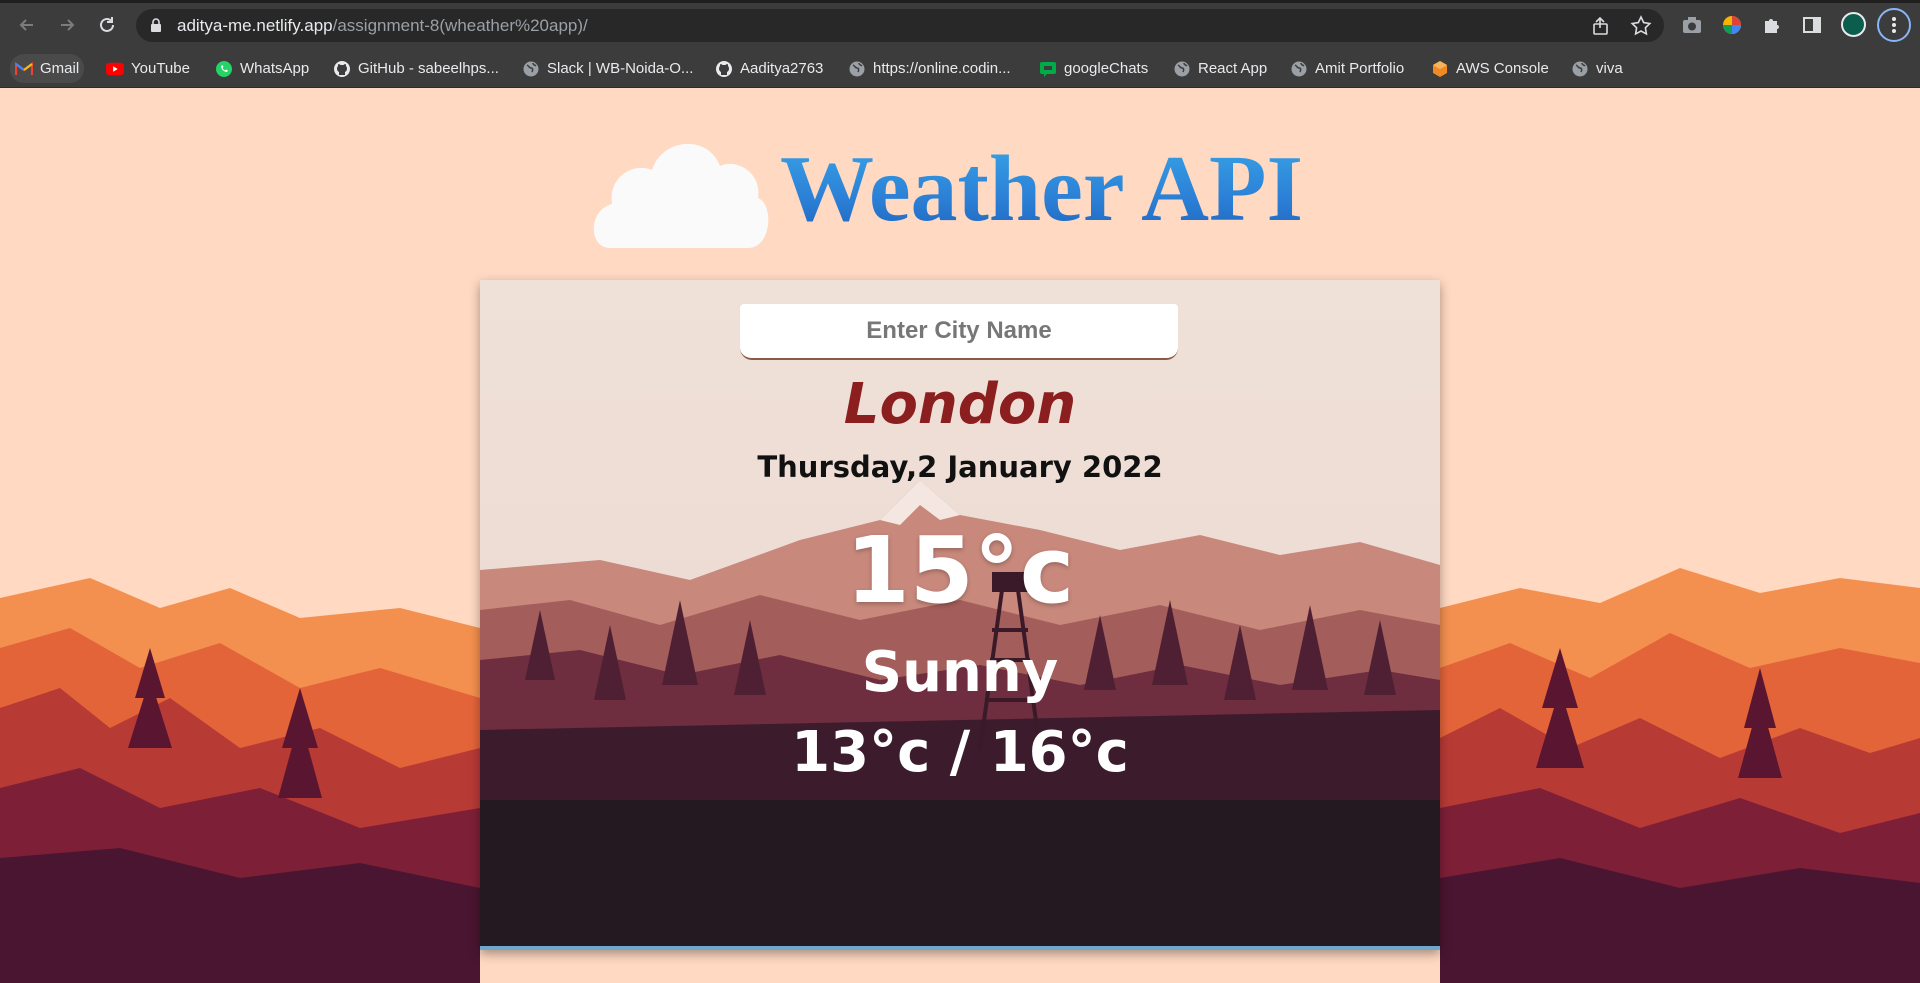 This screenshot has width=1920, height=983. I want to click on bookmark-aaditya: Aaditya2763, so click(769, 68).